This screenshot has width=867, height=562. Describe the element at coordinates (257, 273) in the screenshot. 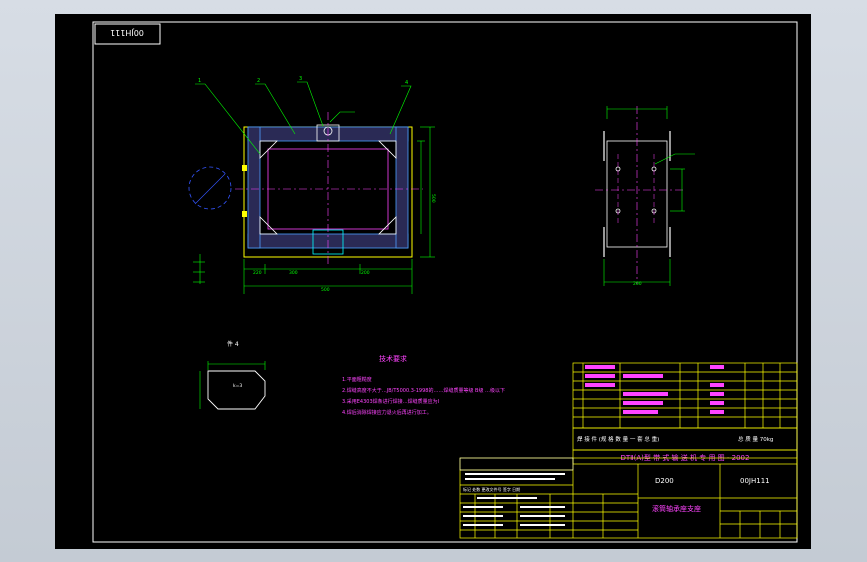

I see `dim-220: 220` at that location.